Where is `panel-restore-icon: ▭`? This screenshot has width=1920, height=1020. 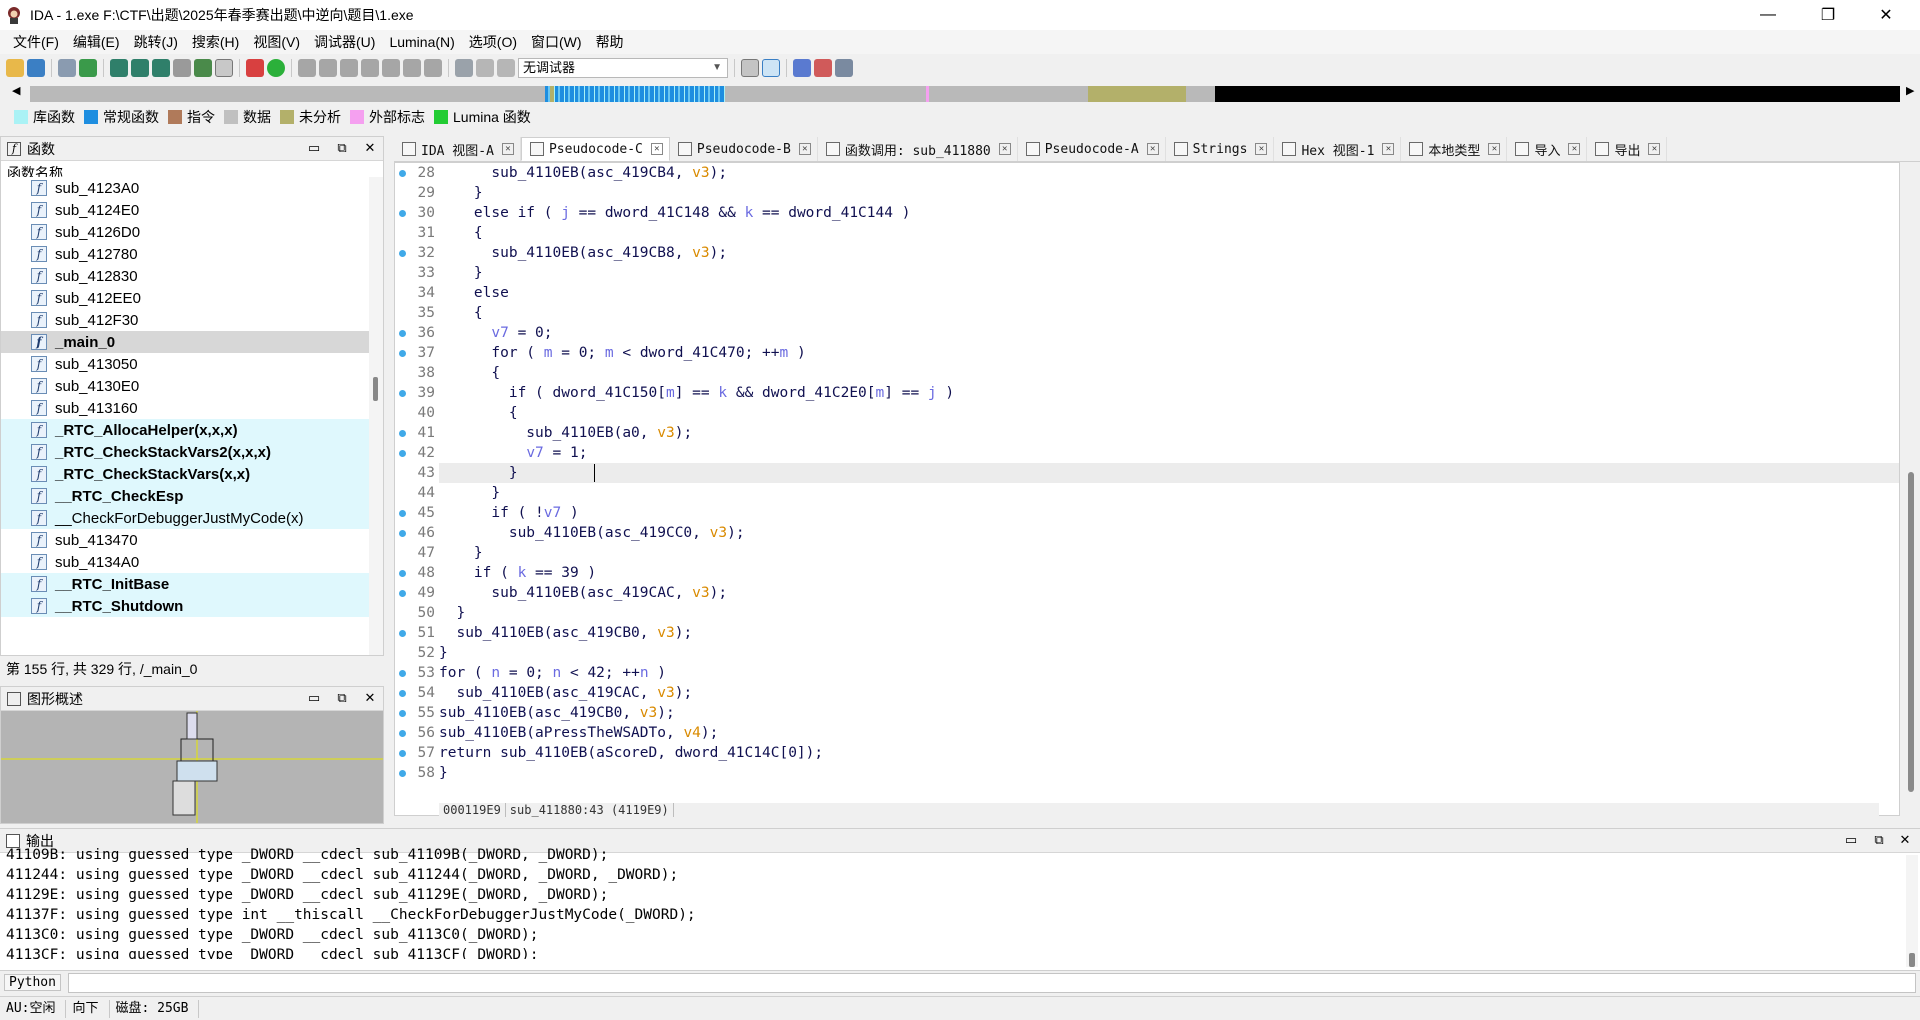
panel-restore-icon: ▭ is located at coordinates (314, 698).